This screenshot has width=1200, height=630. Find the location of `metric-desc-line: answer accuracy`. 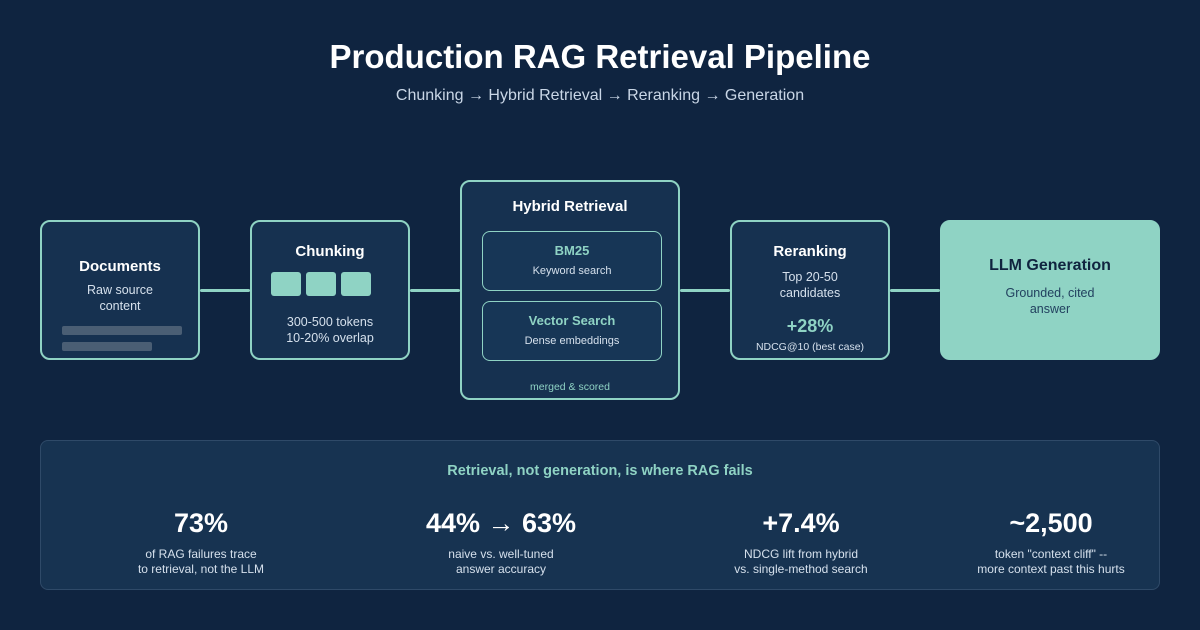

metric-desc-line: answer accuracy is located at coordinates (501, 569).